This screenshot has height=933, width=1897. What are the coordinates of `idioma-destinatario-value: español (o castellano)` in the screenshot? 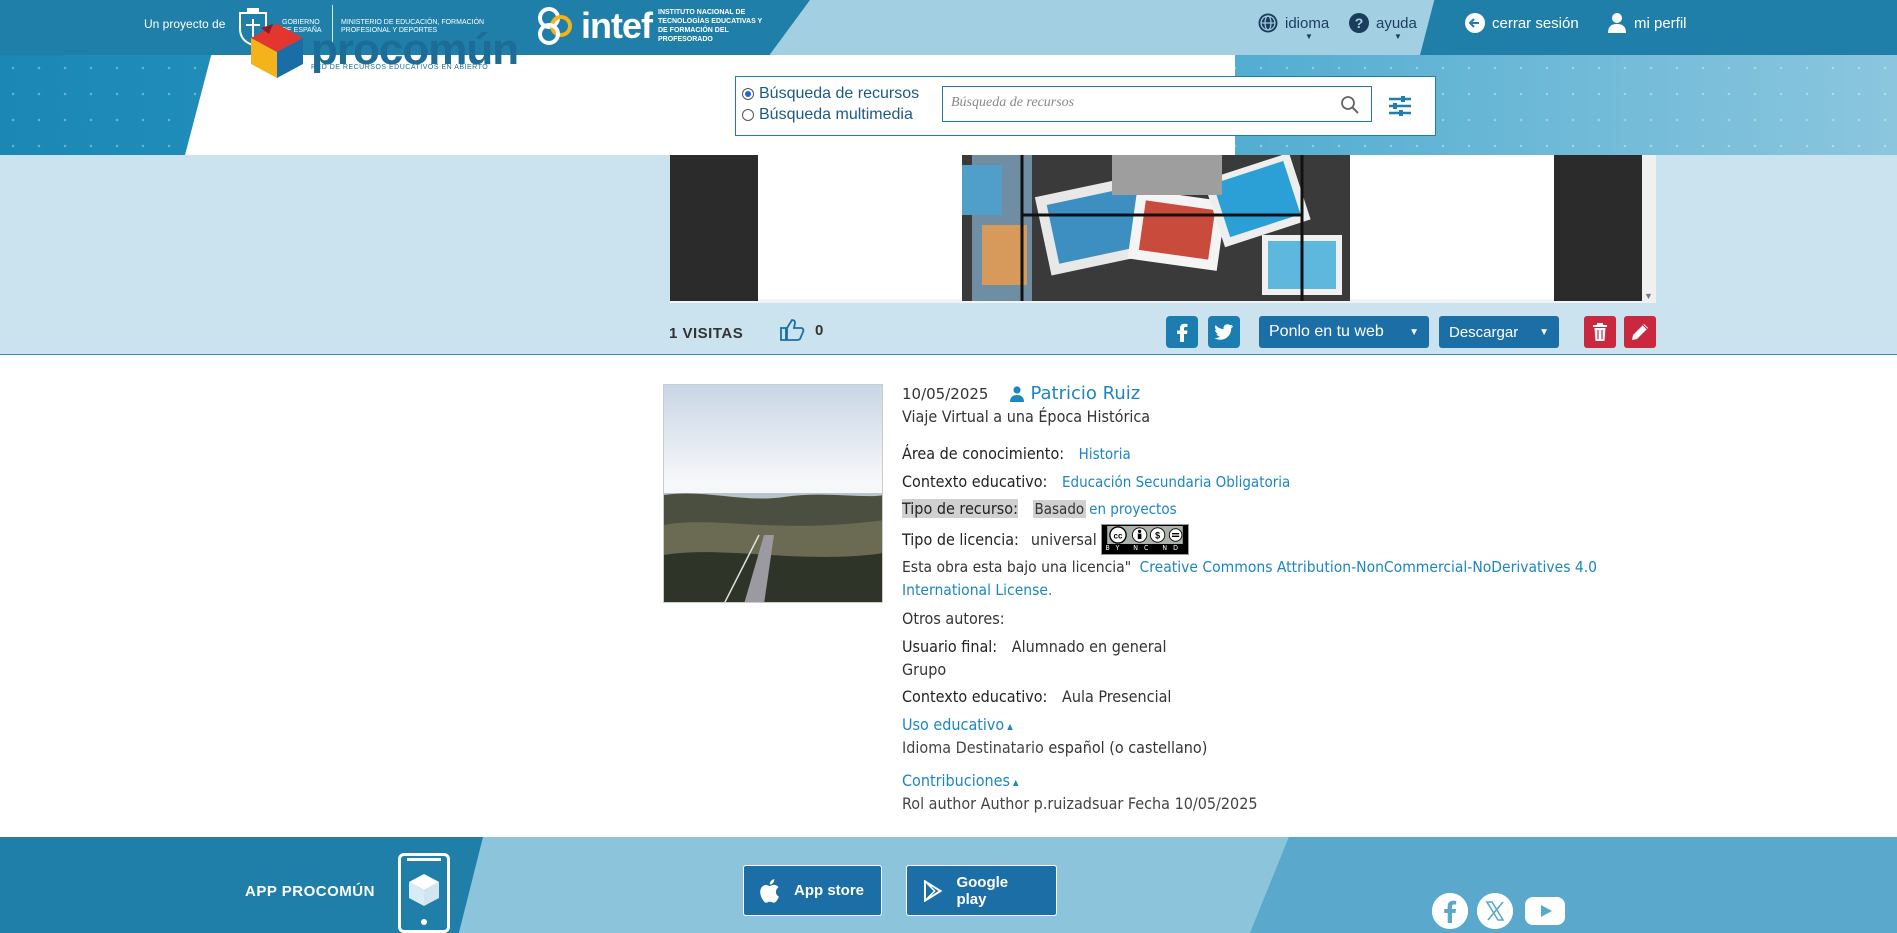 It's located at (1128, 747).